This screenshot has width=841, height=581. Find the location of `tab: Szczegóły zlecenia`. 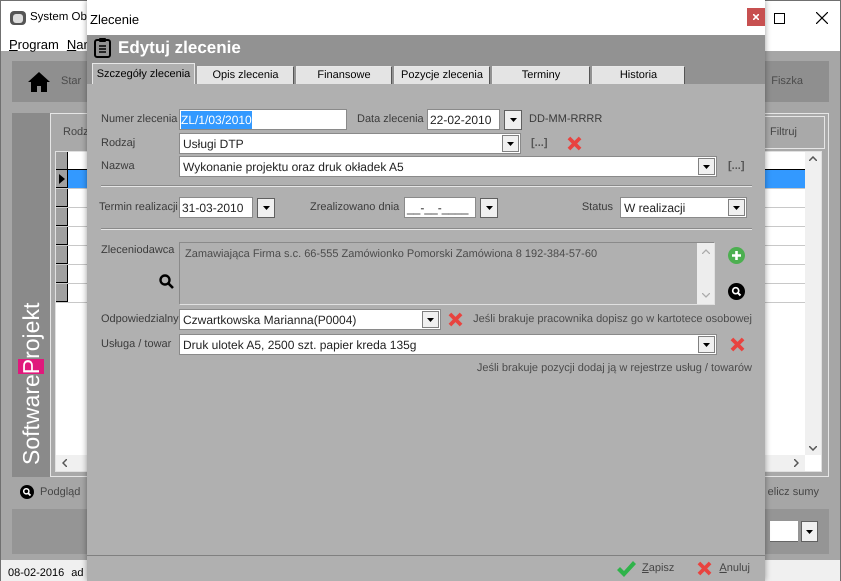

tab: Szczegóły zlecenia is located at coordinates (143, 73).